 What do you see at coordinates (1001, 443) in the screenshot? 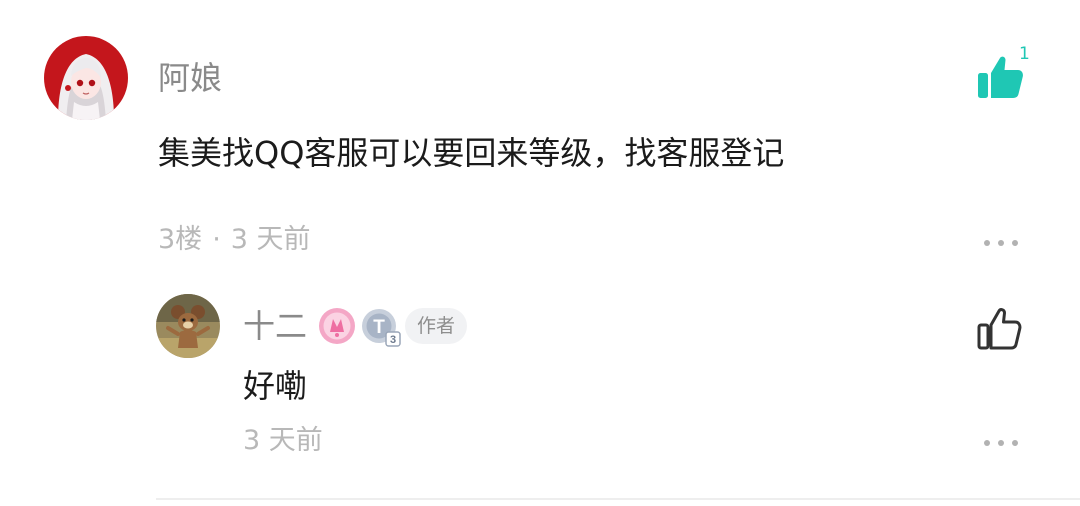
I see `reply-more-options-icon` at bounding box center [1001, 443].